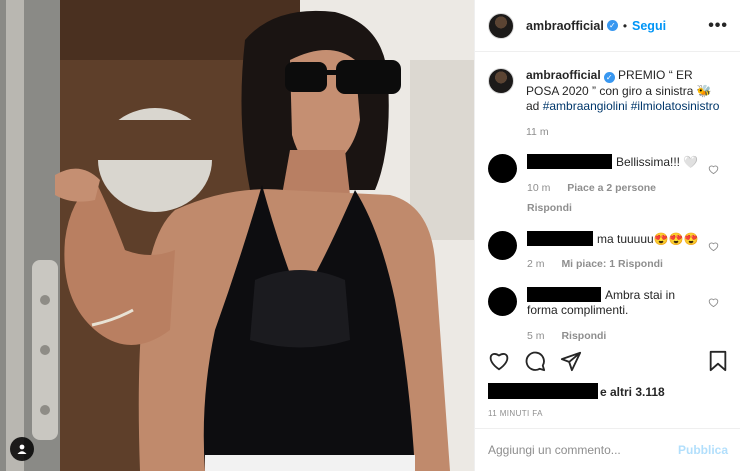  I want to click on author-avatar, so click(501, 25).